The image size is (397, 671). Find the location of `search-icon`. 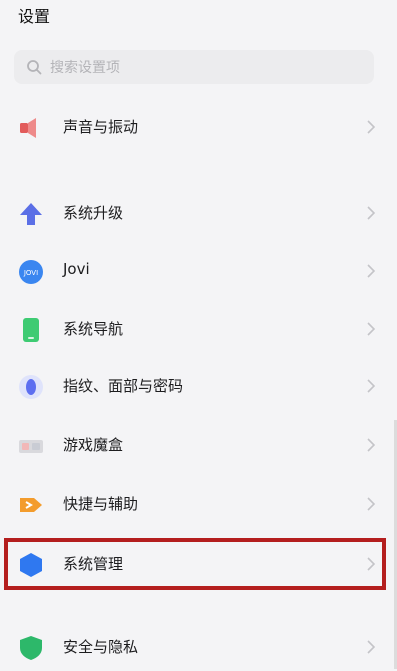

search-icon is located at coordinates (34, 67).